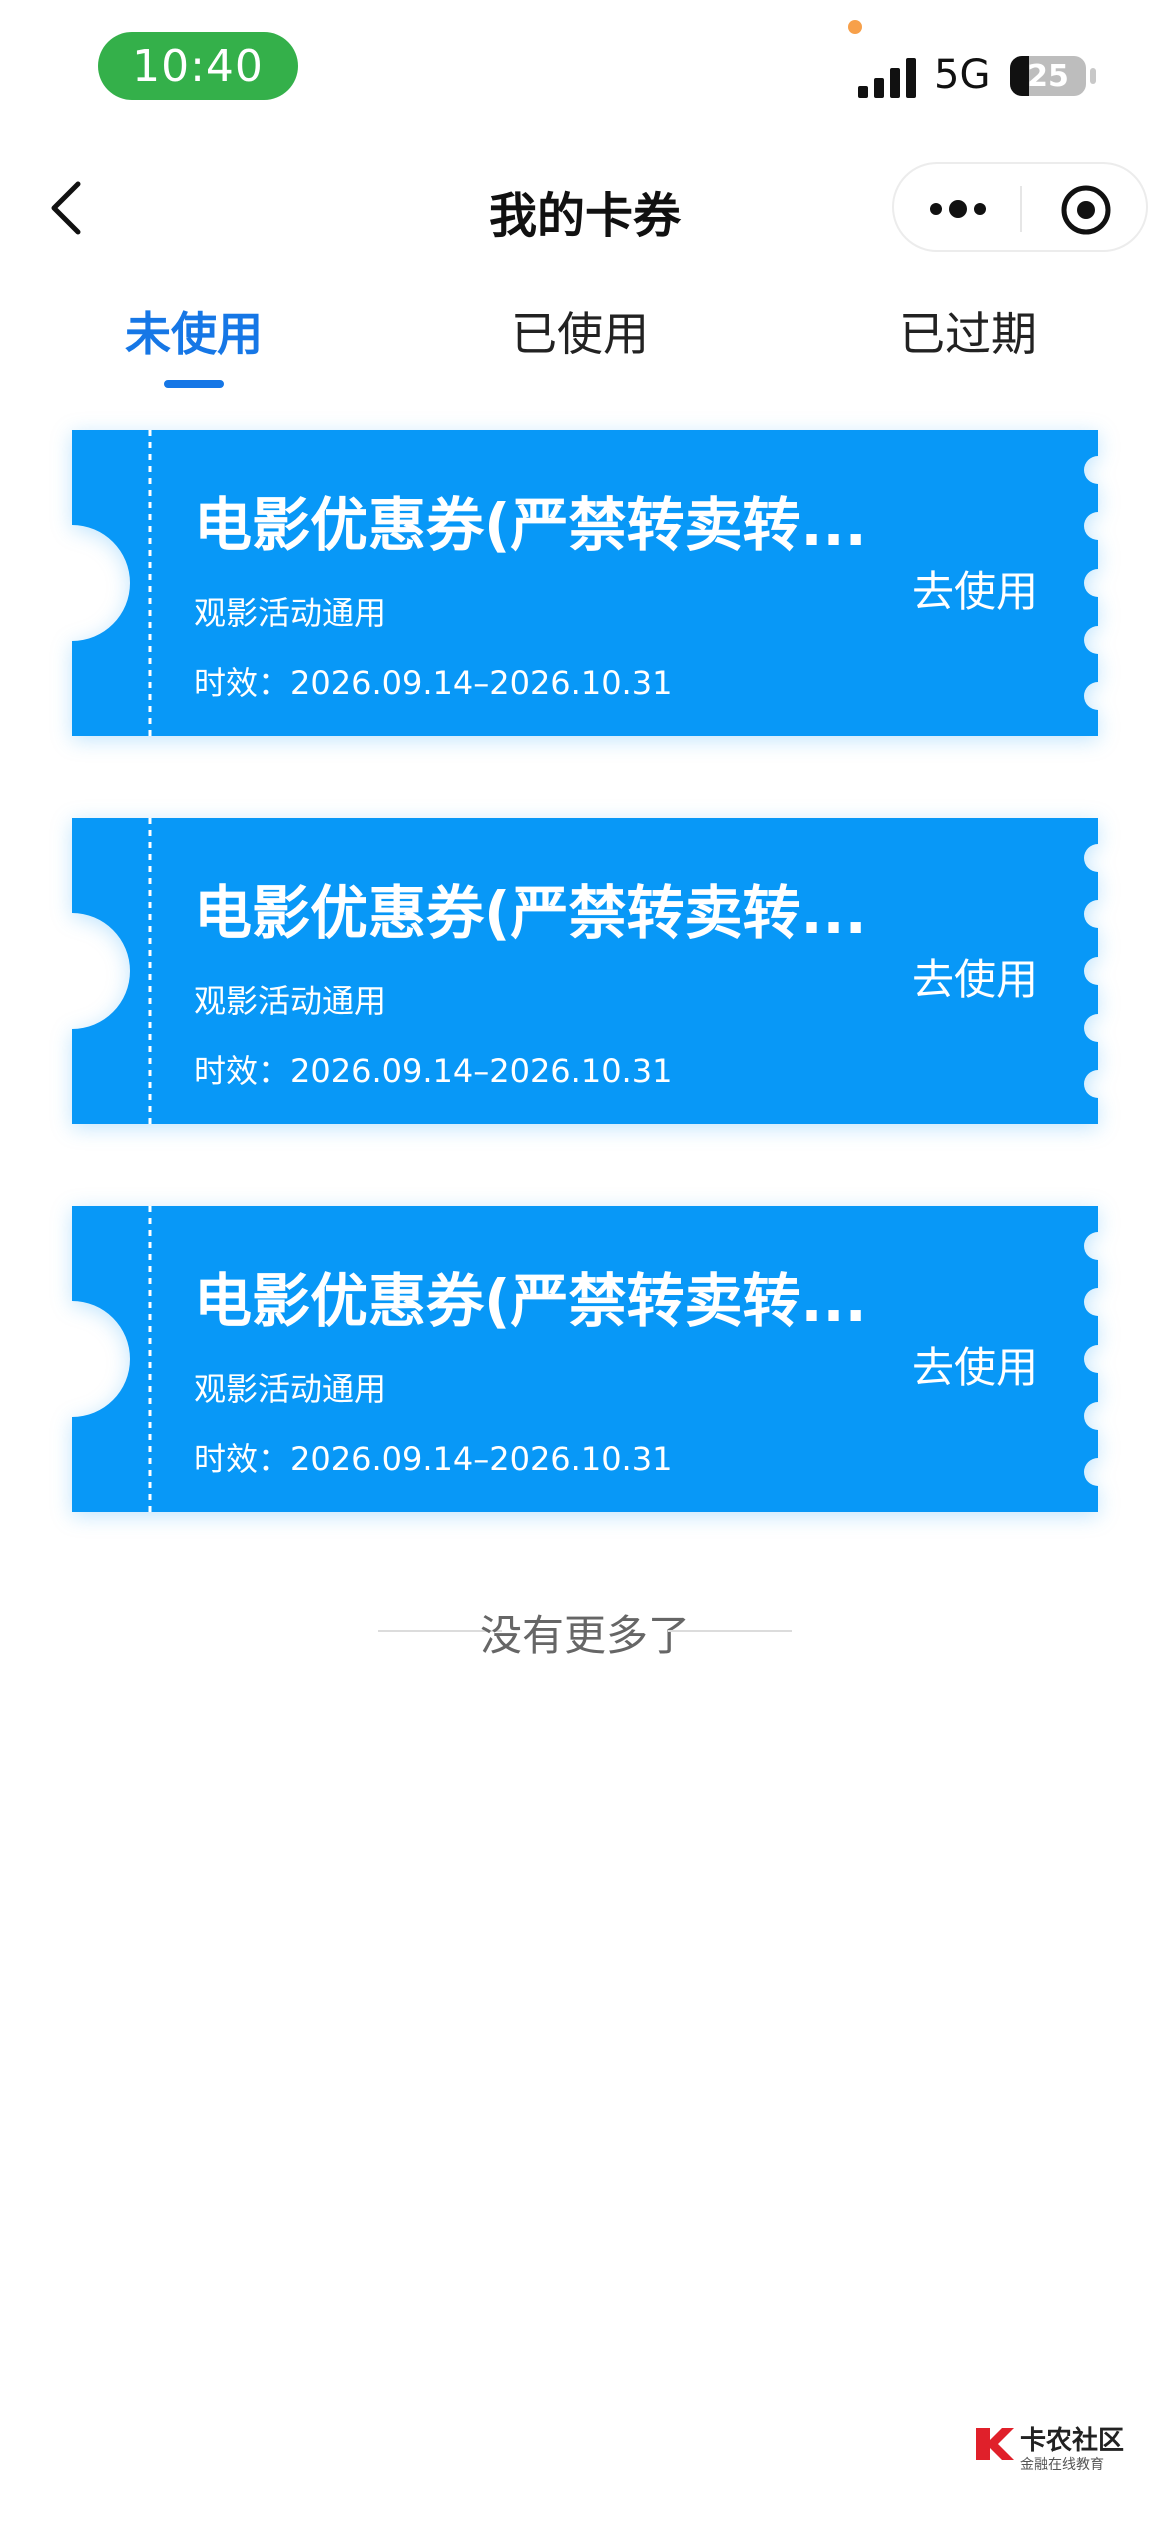 The image size is (1170, 2532). Describe the element at coordinates (995, 2444) in the screenshot. I see `watermark-logo-icon` at that location.